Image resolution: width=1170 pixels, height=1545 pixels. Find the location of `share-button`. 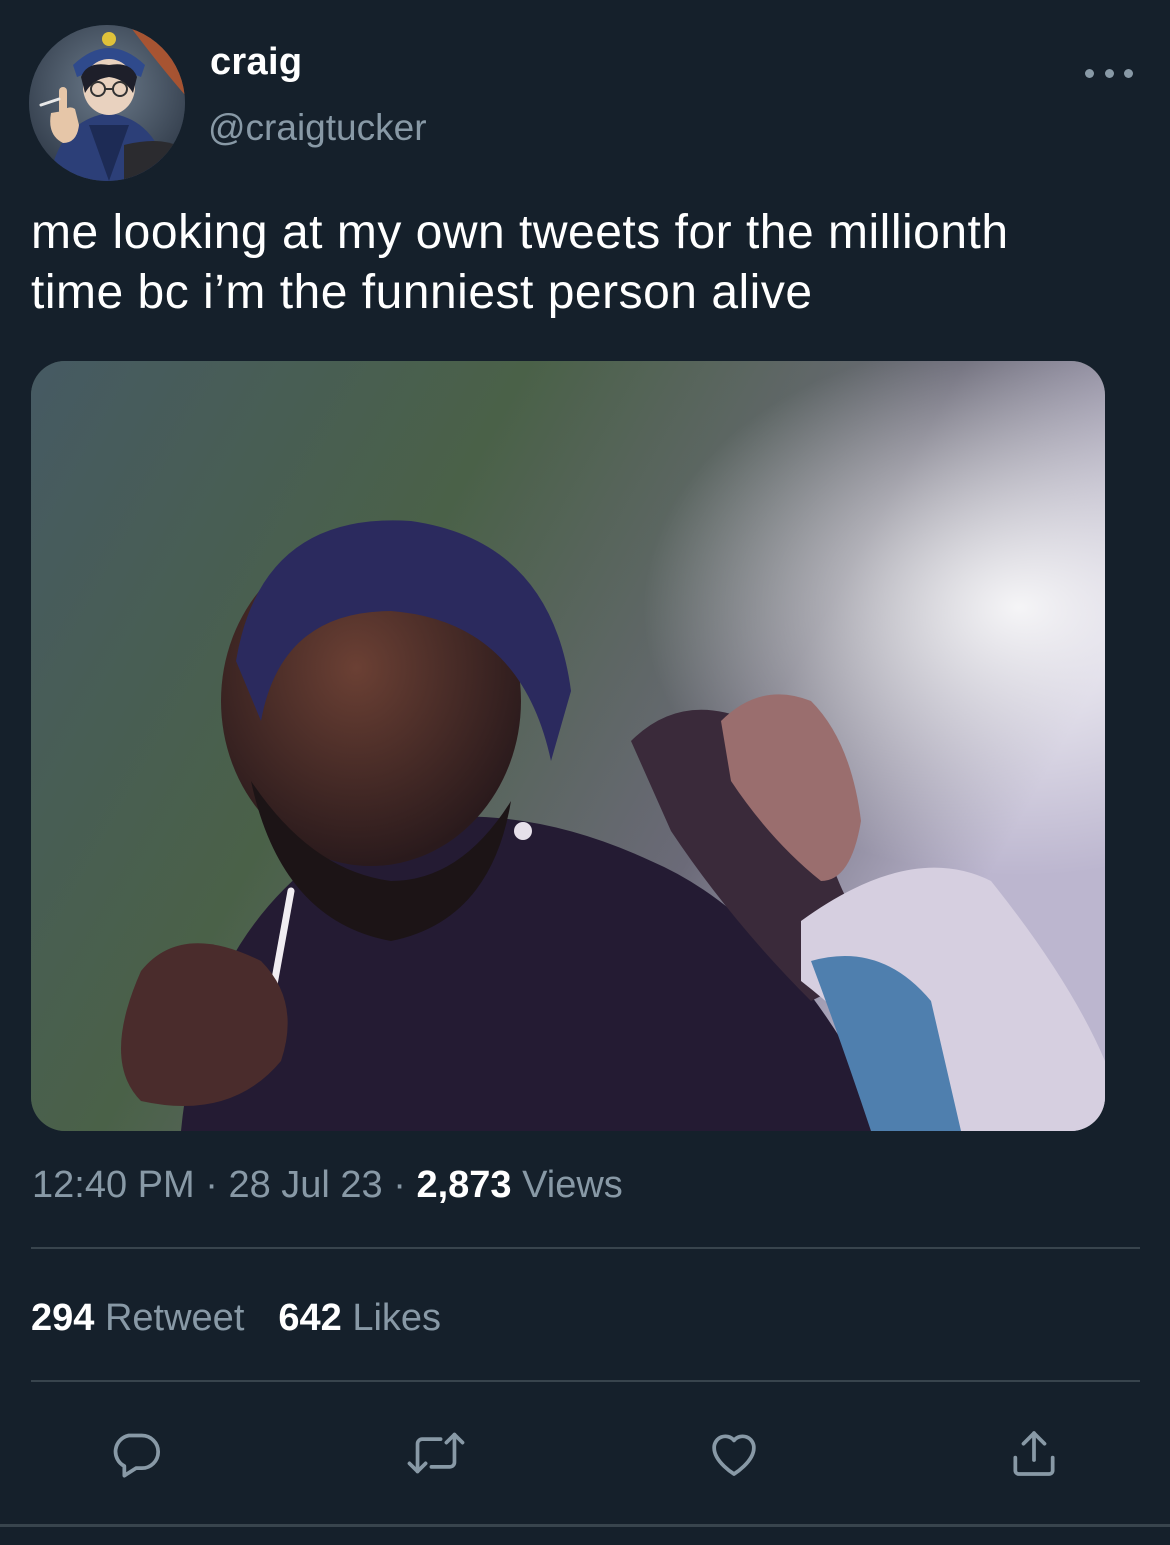

share-button is located at coordinates (1034, 1453).